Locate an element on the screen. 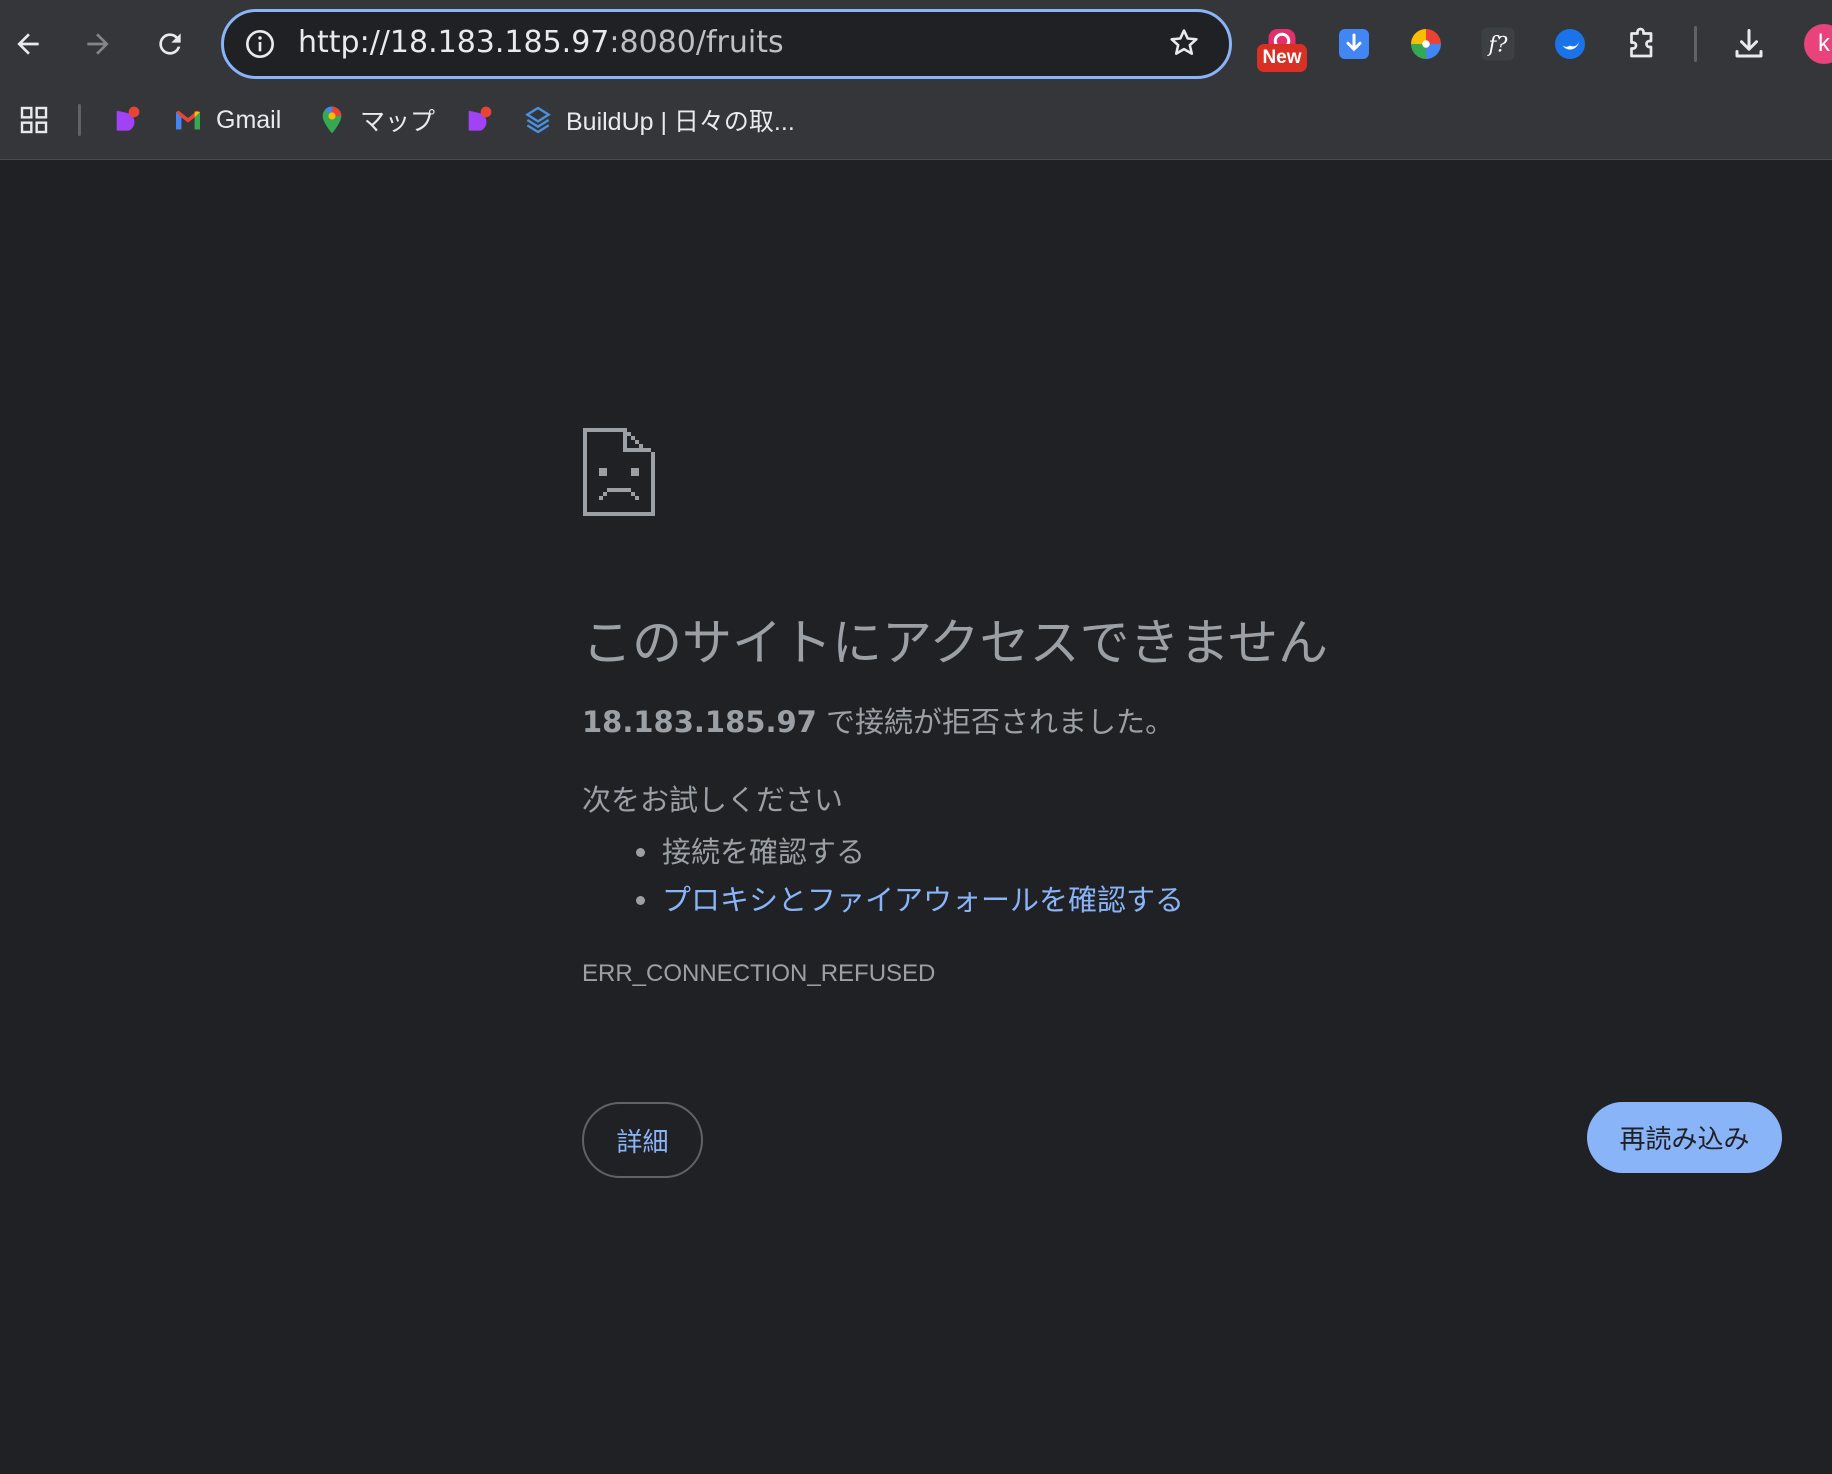 The width and height of the screenshot is (1832, 1474). buildup-icon is located at coordinates (538, 120).